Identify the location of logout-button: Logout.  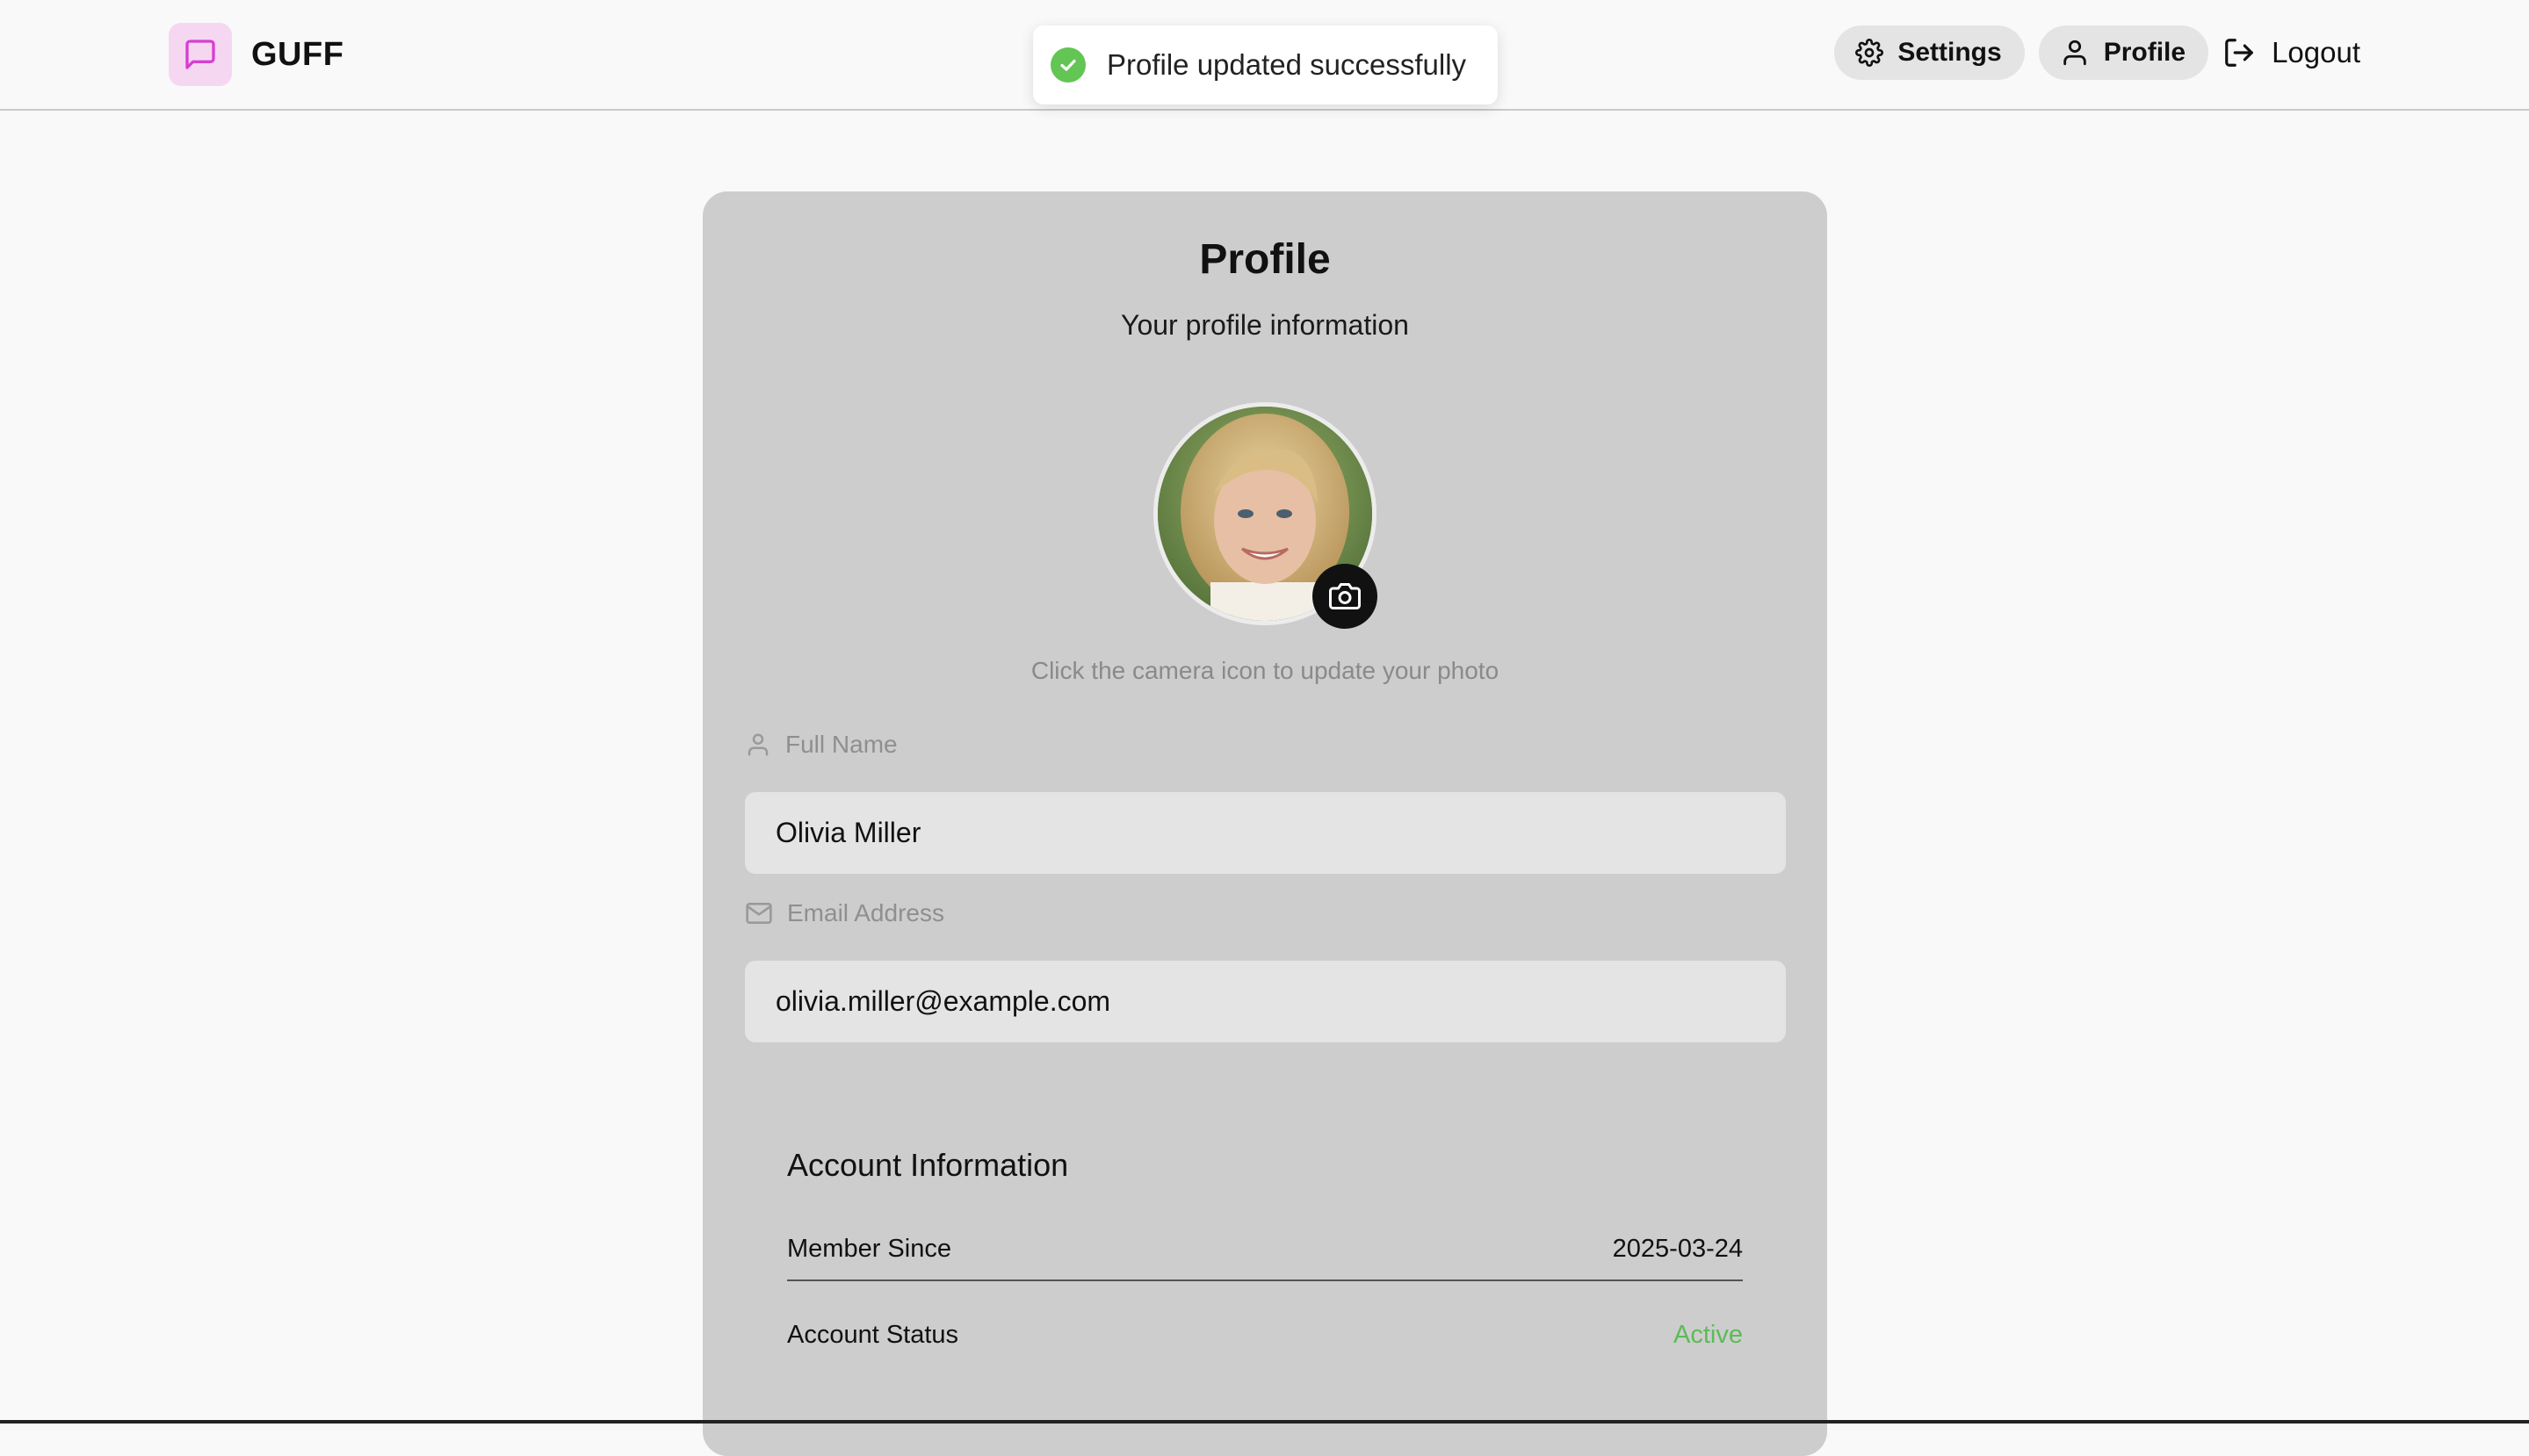
(2291, 52).